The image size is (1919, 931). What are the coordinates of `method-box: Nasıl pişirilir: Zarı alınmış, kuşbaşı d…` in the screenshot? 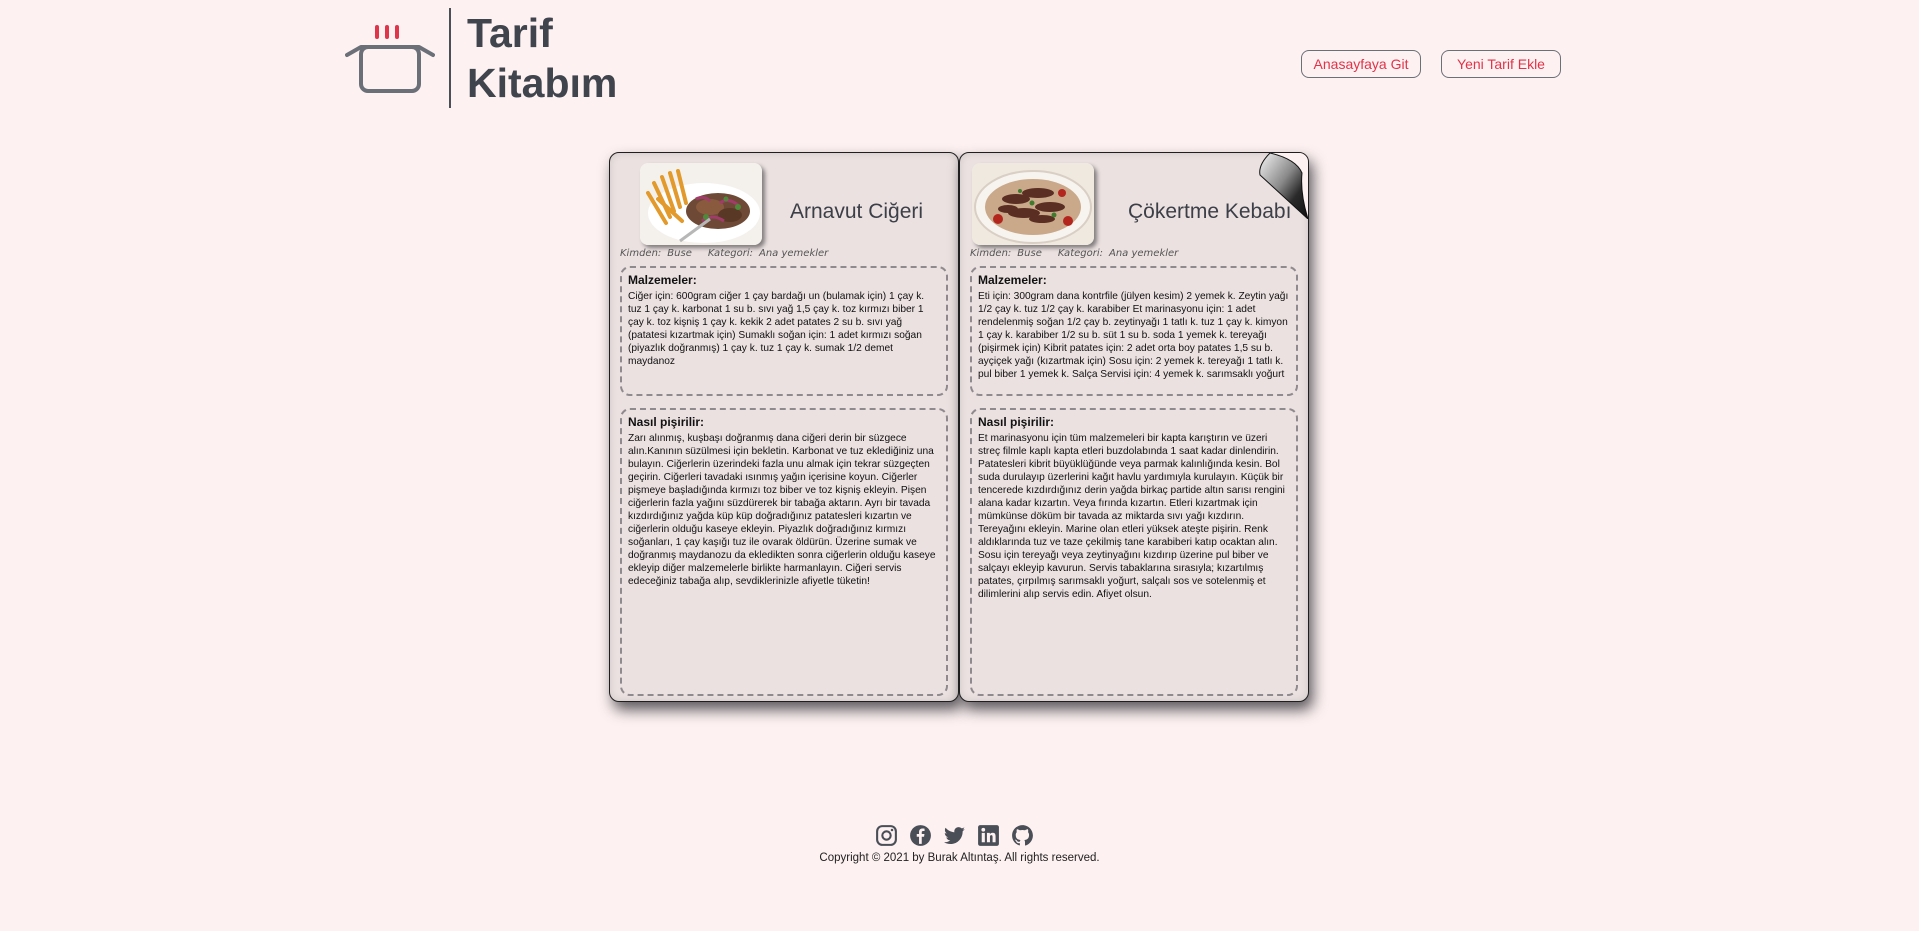 It's located at (784, 552).